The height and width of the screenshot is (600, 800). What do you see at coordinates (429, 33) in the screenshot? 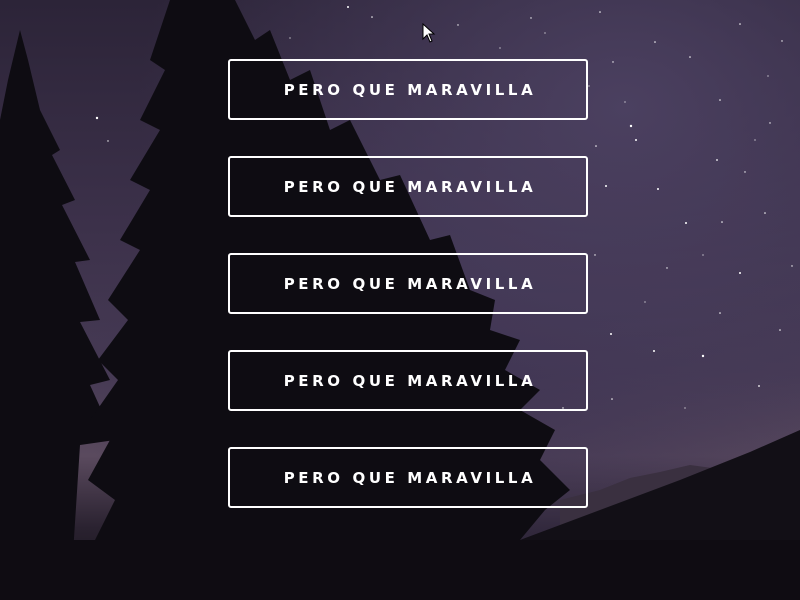
I see `mouse-pointer-icon` at bounding box center [429, 33].